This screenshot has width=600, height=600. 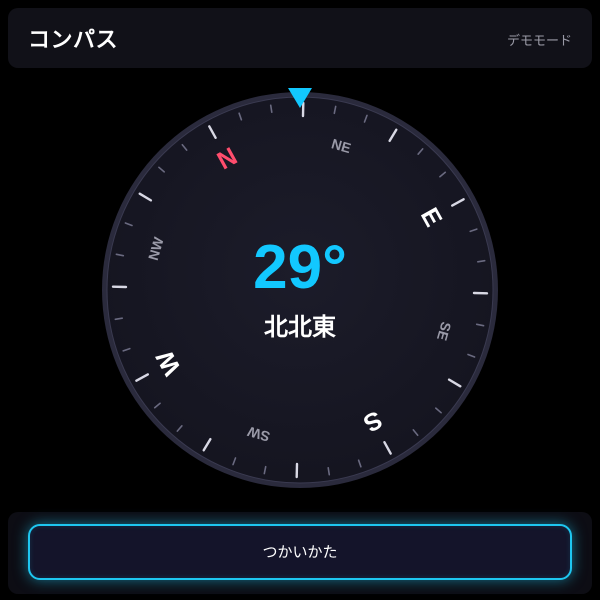 What do you see at coordinates (300, 267) in the screenshot?
I see `heading-degrees: 29°` at bounding box center [300, 267].